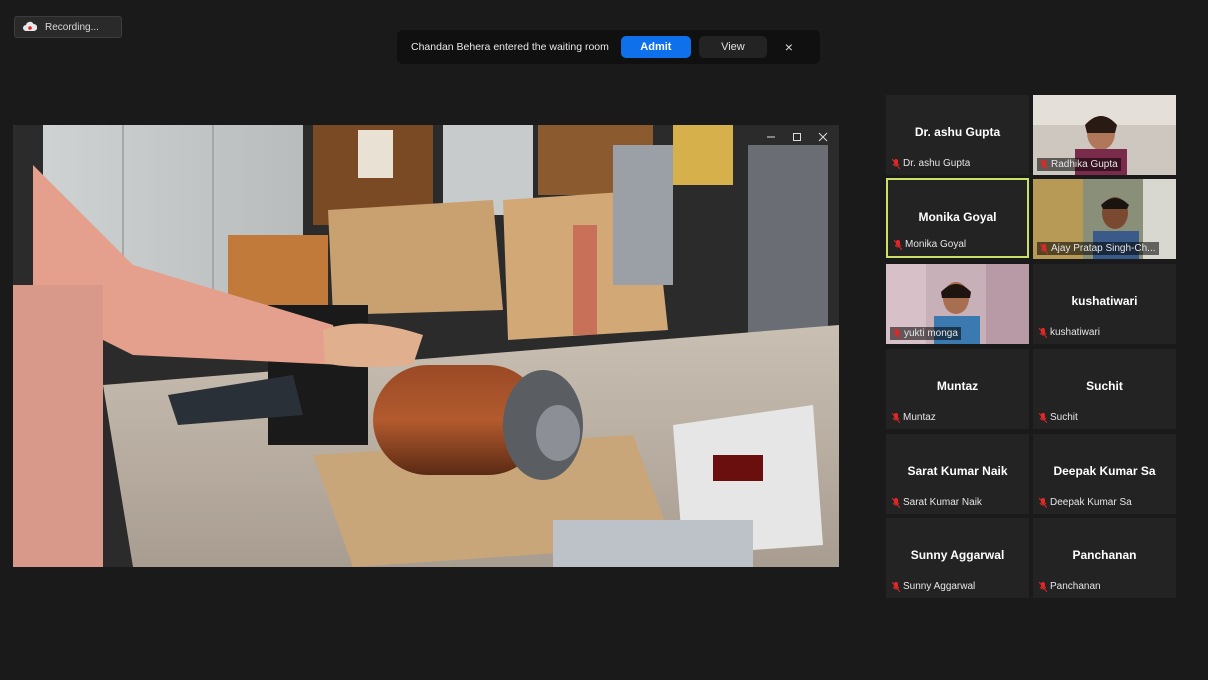  What do you see at coordinates (937, 502) in the screenshot?
I see `participant-name-label: Sarat Kumar Naik` at bounding box center [937, 502].